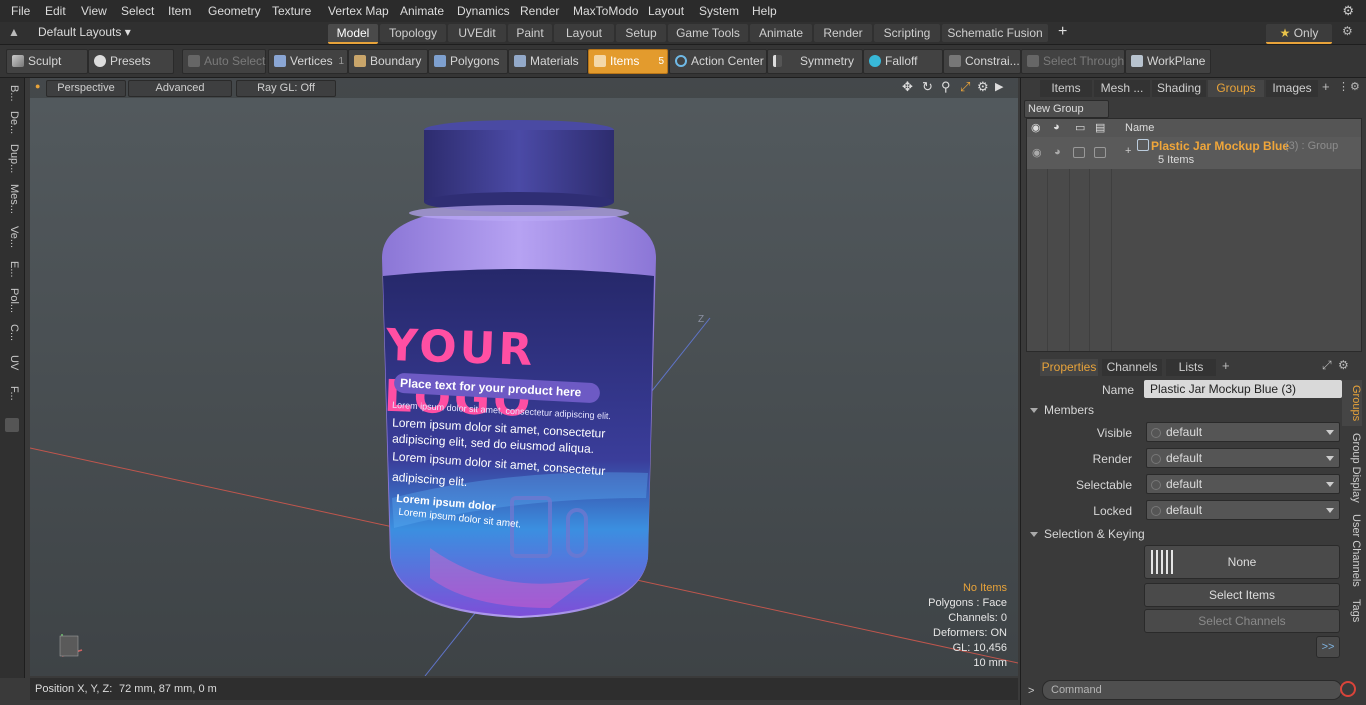 The height and width of the screenshot is (705, 1366). What do you see at coordinates (14, 32) in the screenshot?
I see `collapse-icon: ▲` at bounding box center [14, 32].